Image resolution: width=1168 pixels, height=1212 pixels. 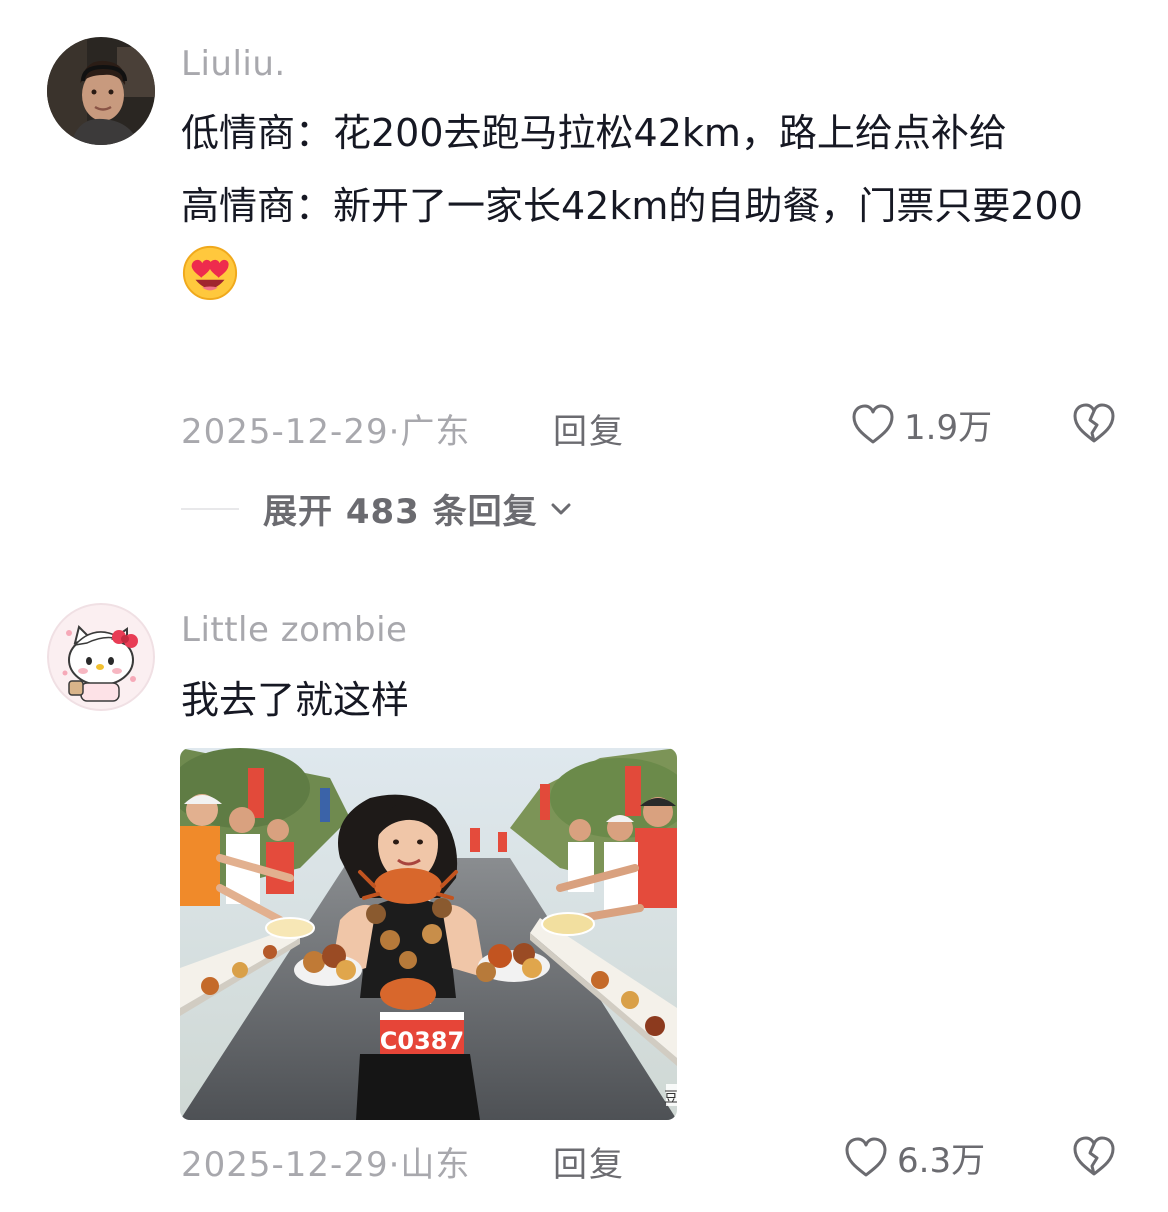 I want to click on comment-meta: 2025-12-29·山东, so click(x=325, y=1161).